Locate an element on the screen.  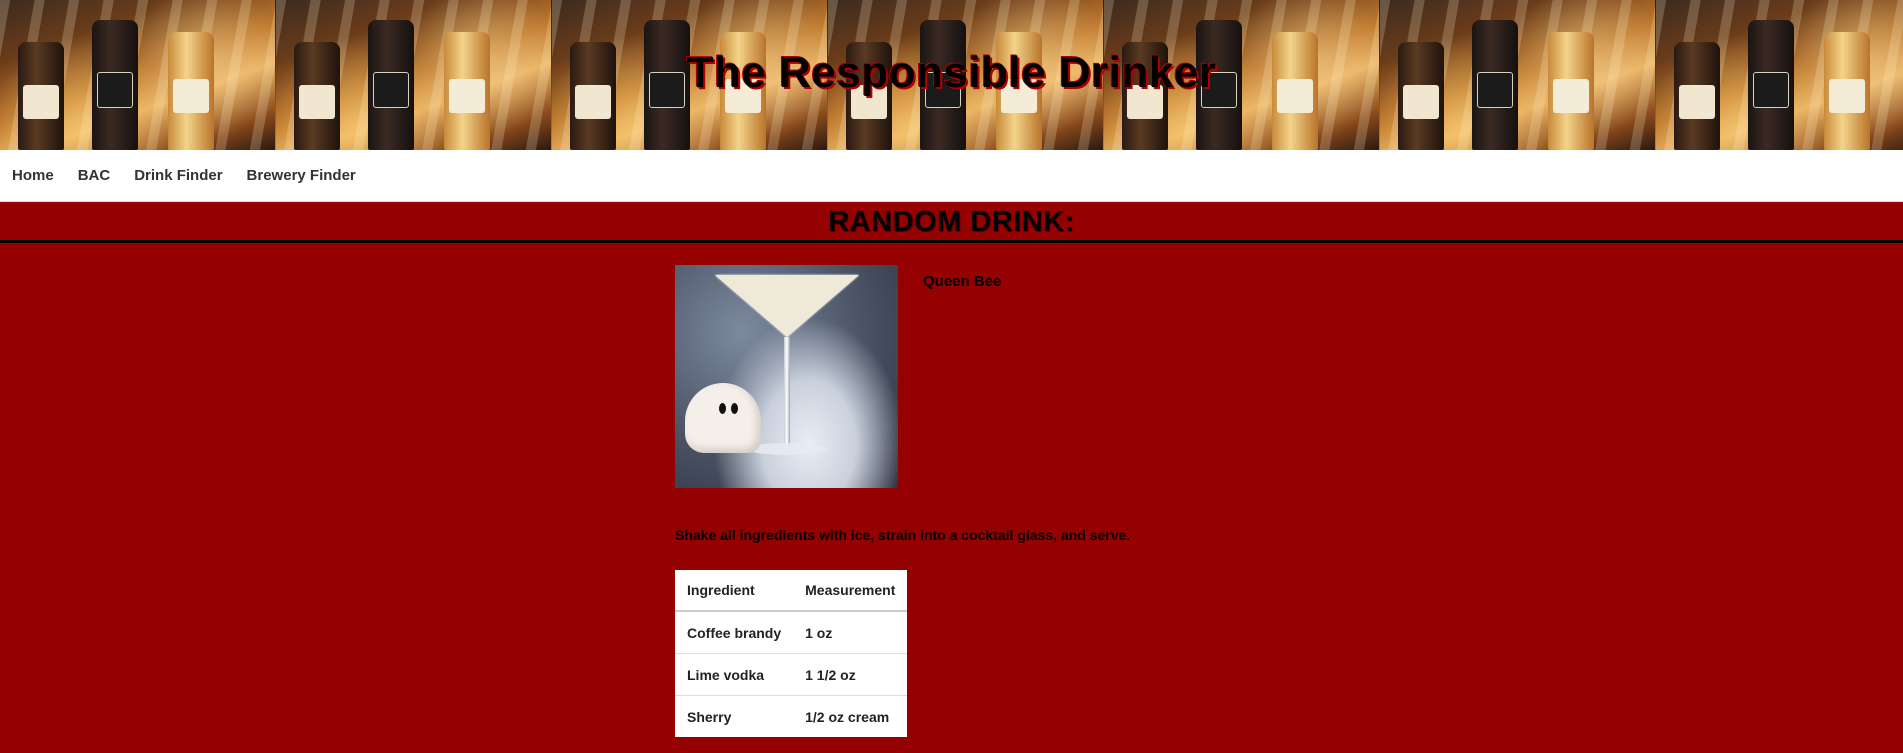
drink-photo is located at coordinates (786, 376).